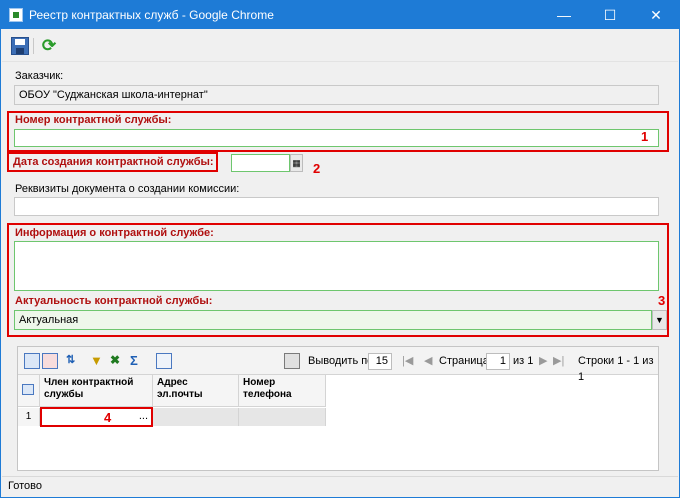  I want to click on sort-icon: ⇅, so click(74, 361).